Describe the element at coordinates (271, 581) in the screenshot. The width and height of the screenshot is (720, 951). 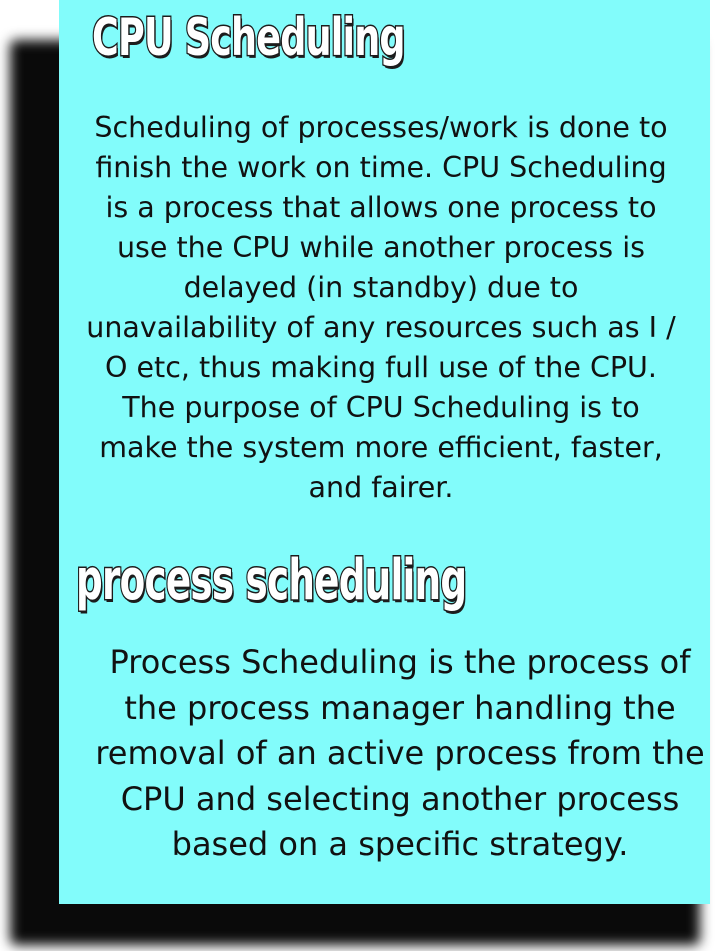
I see `heading-process-scheduling: process scheduling` at that location.